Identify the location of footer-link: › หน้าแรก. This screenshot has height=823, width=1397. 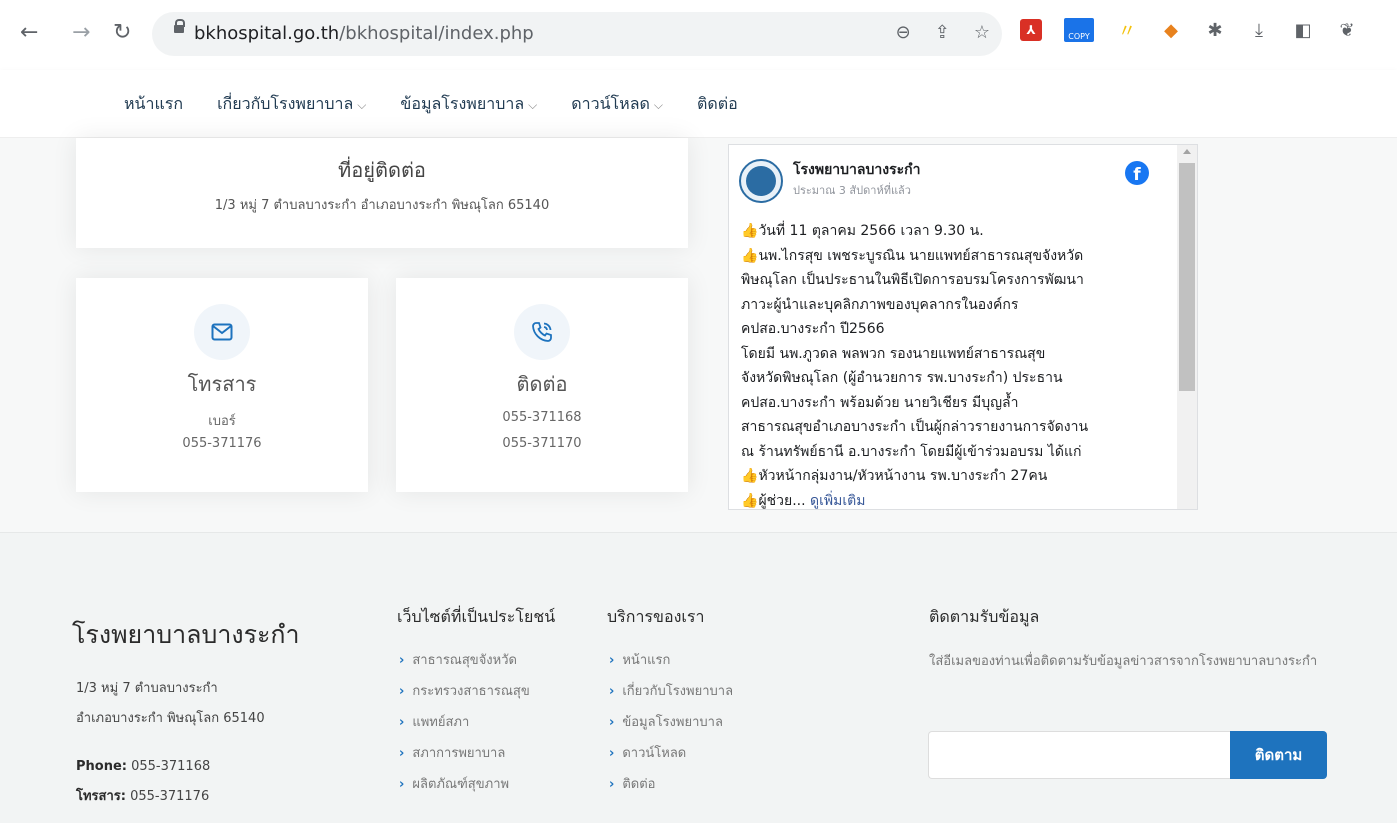
(671, 664).